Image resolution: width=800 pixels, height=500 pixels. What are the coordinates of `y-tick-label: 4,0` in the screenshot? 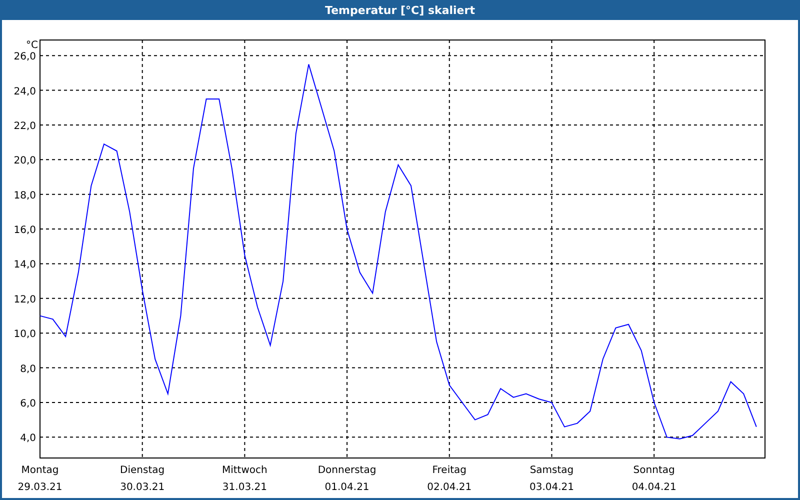 It's located at (28, 438).